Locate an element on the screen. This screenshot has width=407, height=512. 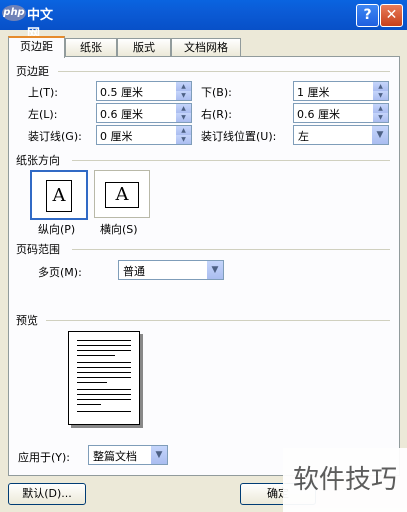
multiple-pages-label: 多页(M): is located at coordinates (60, 272).